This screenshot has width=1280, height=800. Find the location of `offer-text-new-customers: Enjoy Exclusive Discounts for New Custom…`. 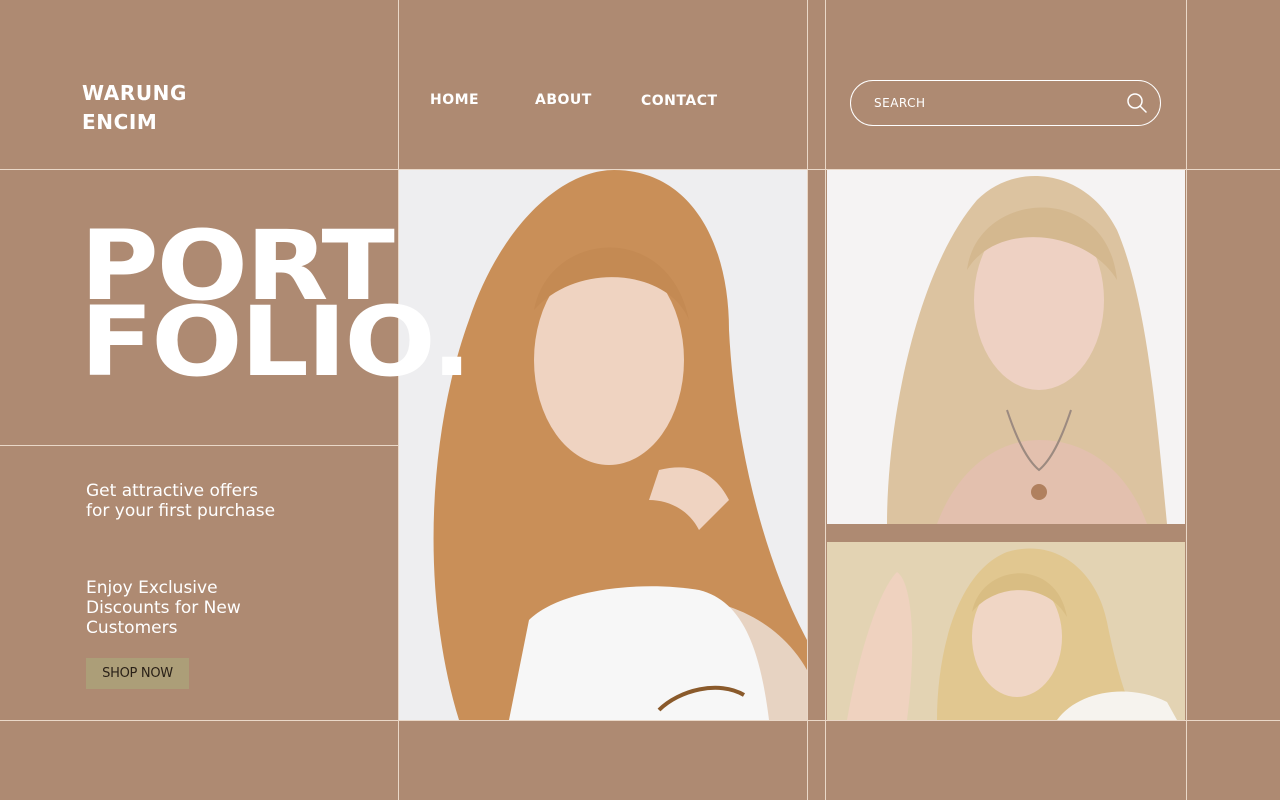

offer-text-new-customers: Enjoy Exclusive Discounts for New Custom… is located at coordinates (163, 608).